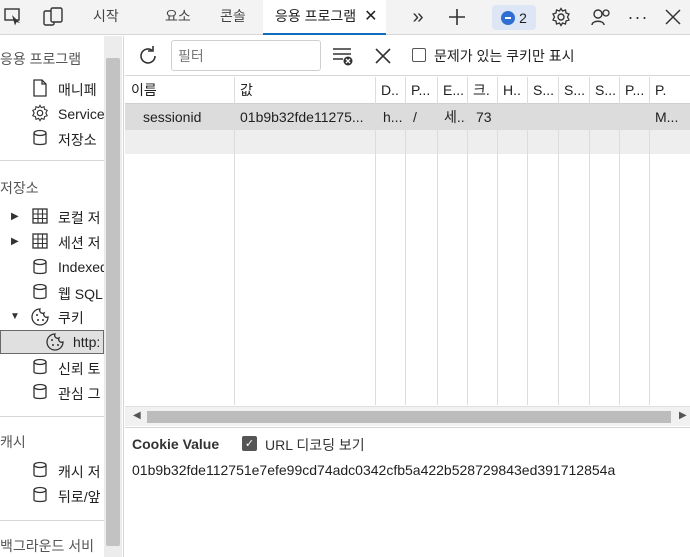 Image resolution: width=690 pixels, height=557 pixels. What do you see at coordinates (113, 302) in the screenshot?
I see `sidebar-scrollbar-thumb` at bounding box center [113, 302].